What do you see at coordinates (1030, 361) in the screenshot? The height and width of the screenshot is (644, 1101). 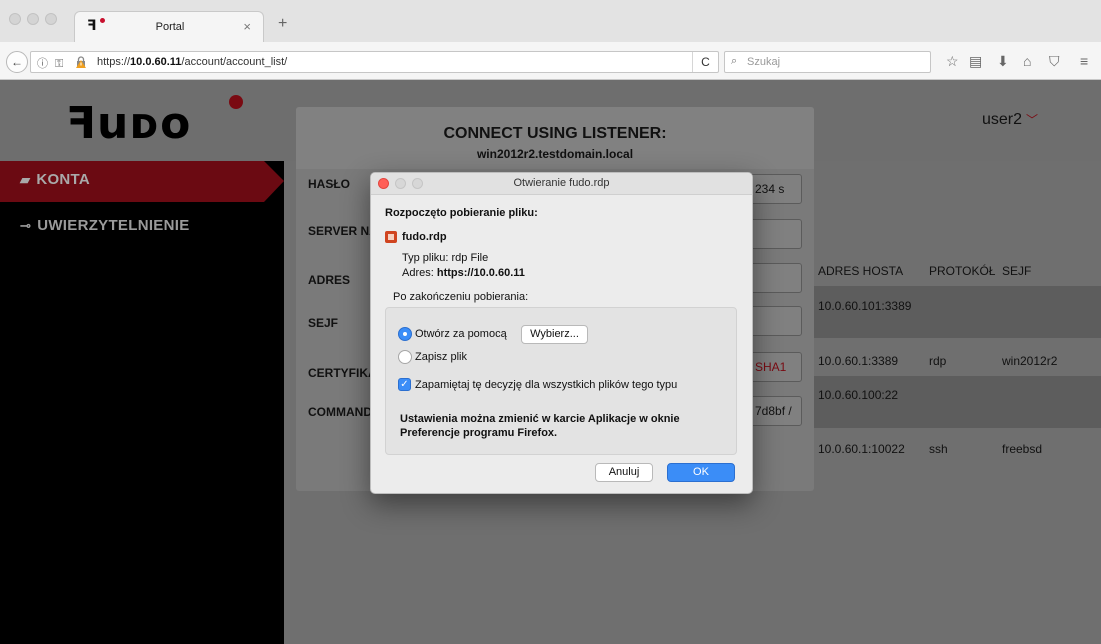 I see `table-cell: win2012r2` at bounding box center [1030, 361].